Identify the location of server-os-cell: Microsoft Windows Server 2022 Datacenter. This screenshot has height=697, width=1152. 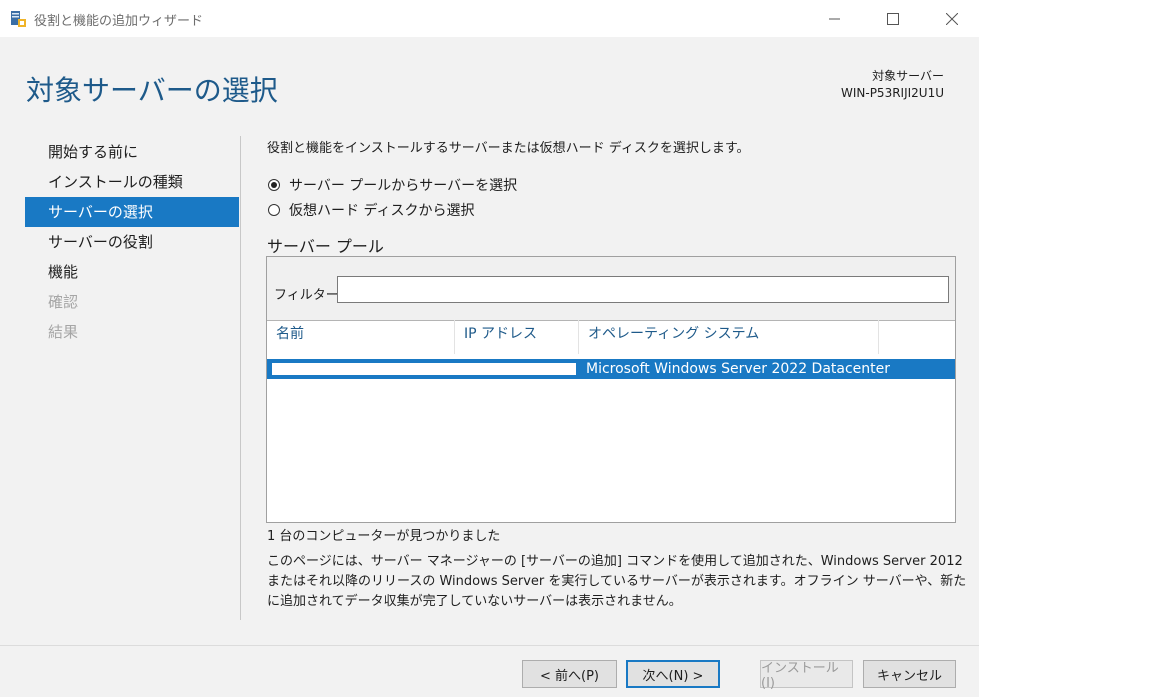
(738, 369).